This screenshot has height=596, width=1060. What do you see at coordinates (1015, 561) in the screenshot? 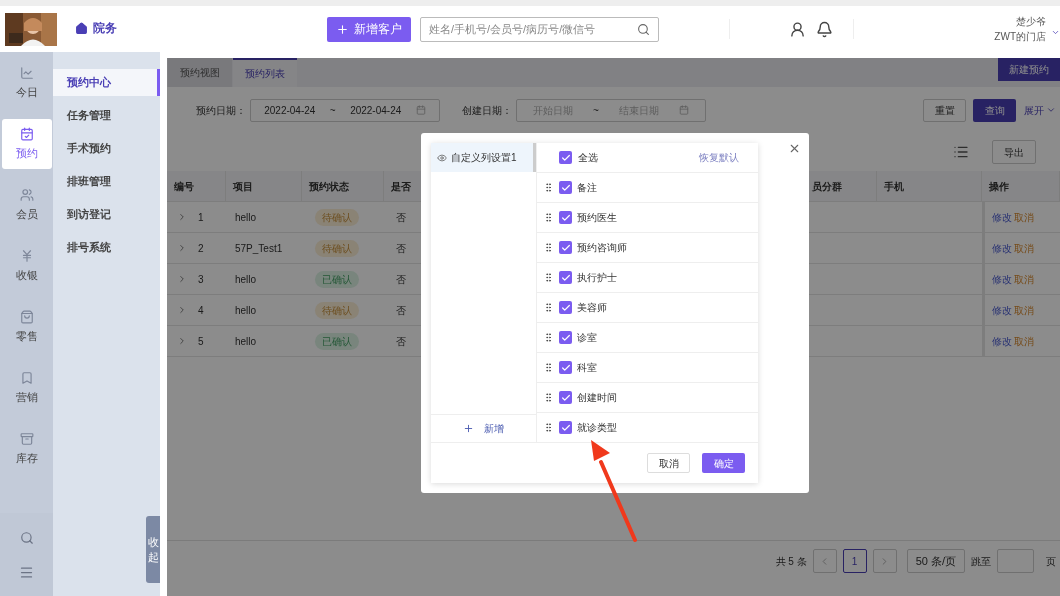
I see `page-input` at bounding box center [1015, 561].